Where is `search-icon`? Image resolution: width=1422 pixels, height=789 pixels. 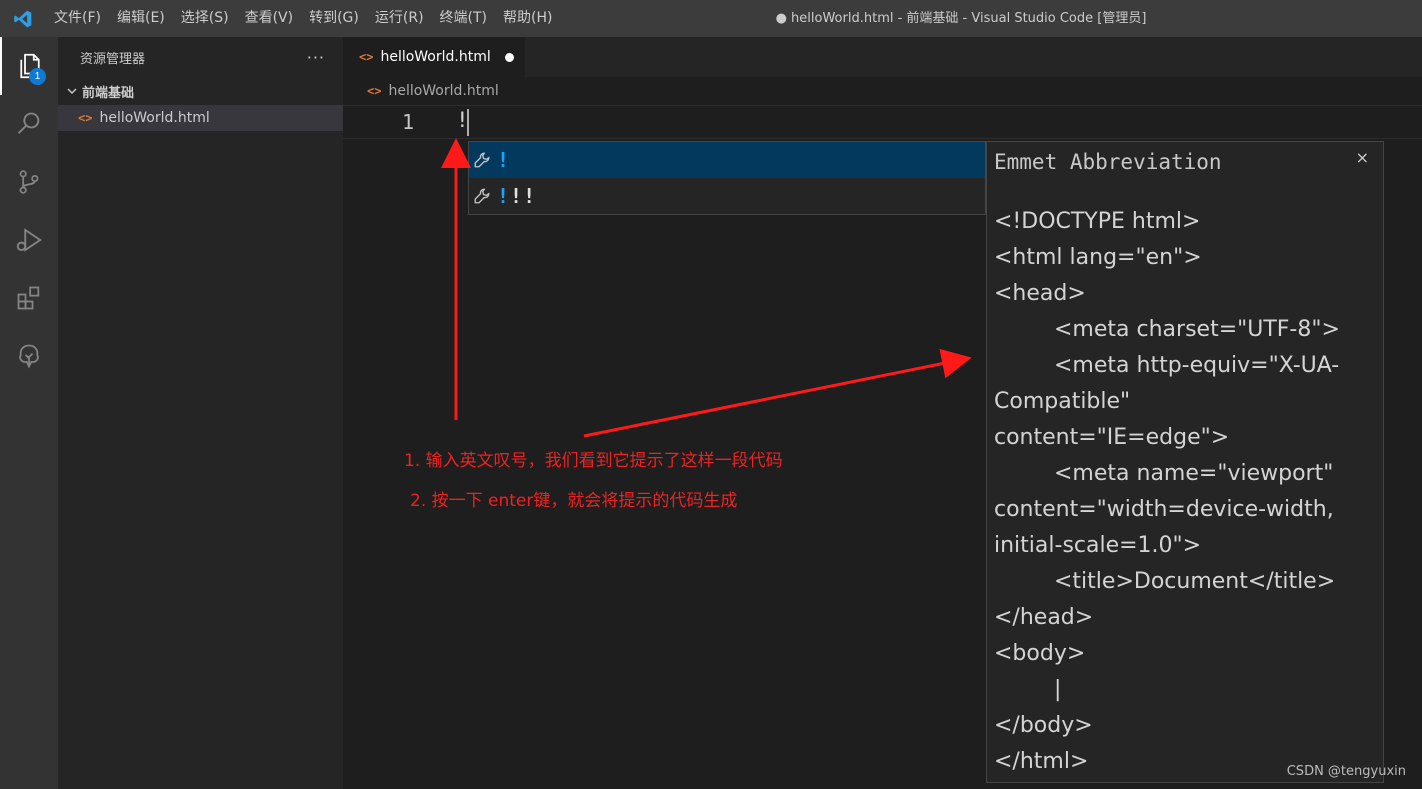 search-icon is located at coordinates (28, 123).